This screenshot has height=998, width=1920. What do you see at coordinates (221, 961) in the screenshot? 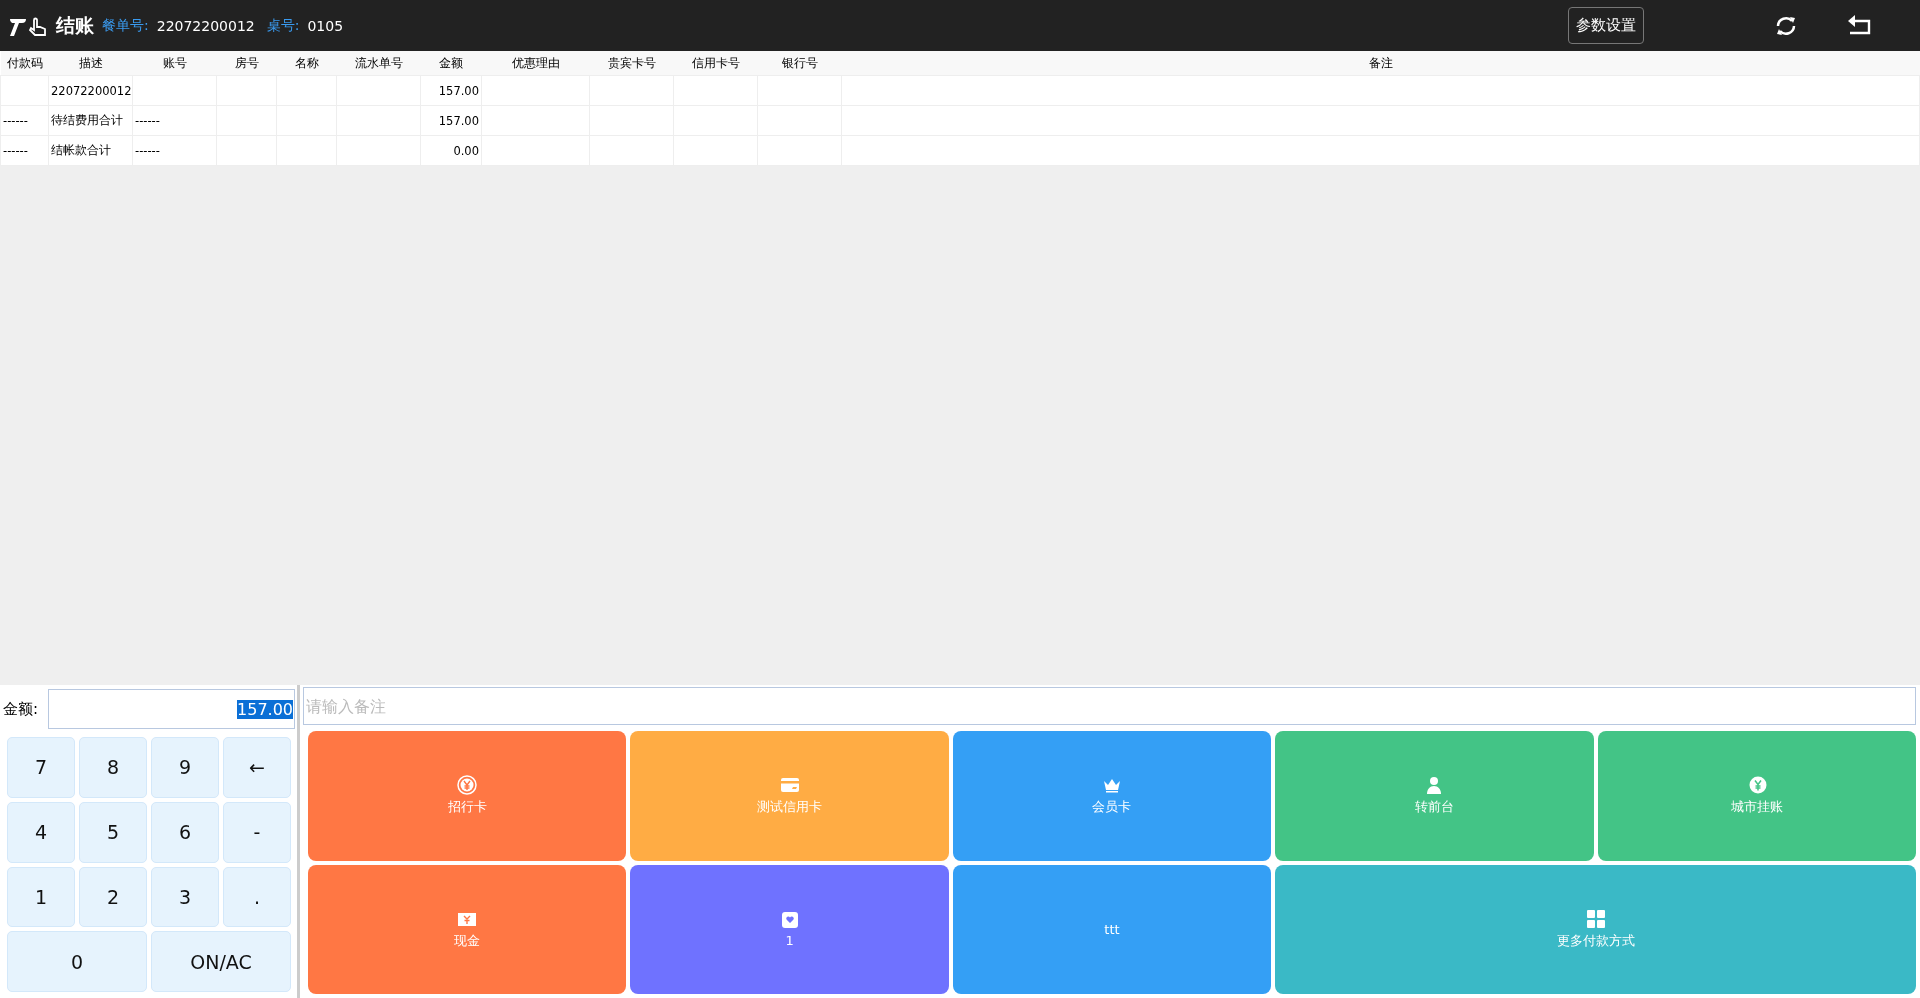
I see `keypad-key: ON/AC` at bounding box center [221, 961].